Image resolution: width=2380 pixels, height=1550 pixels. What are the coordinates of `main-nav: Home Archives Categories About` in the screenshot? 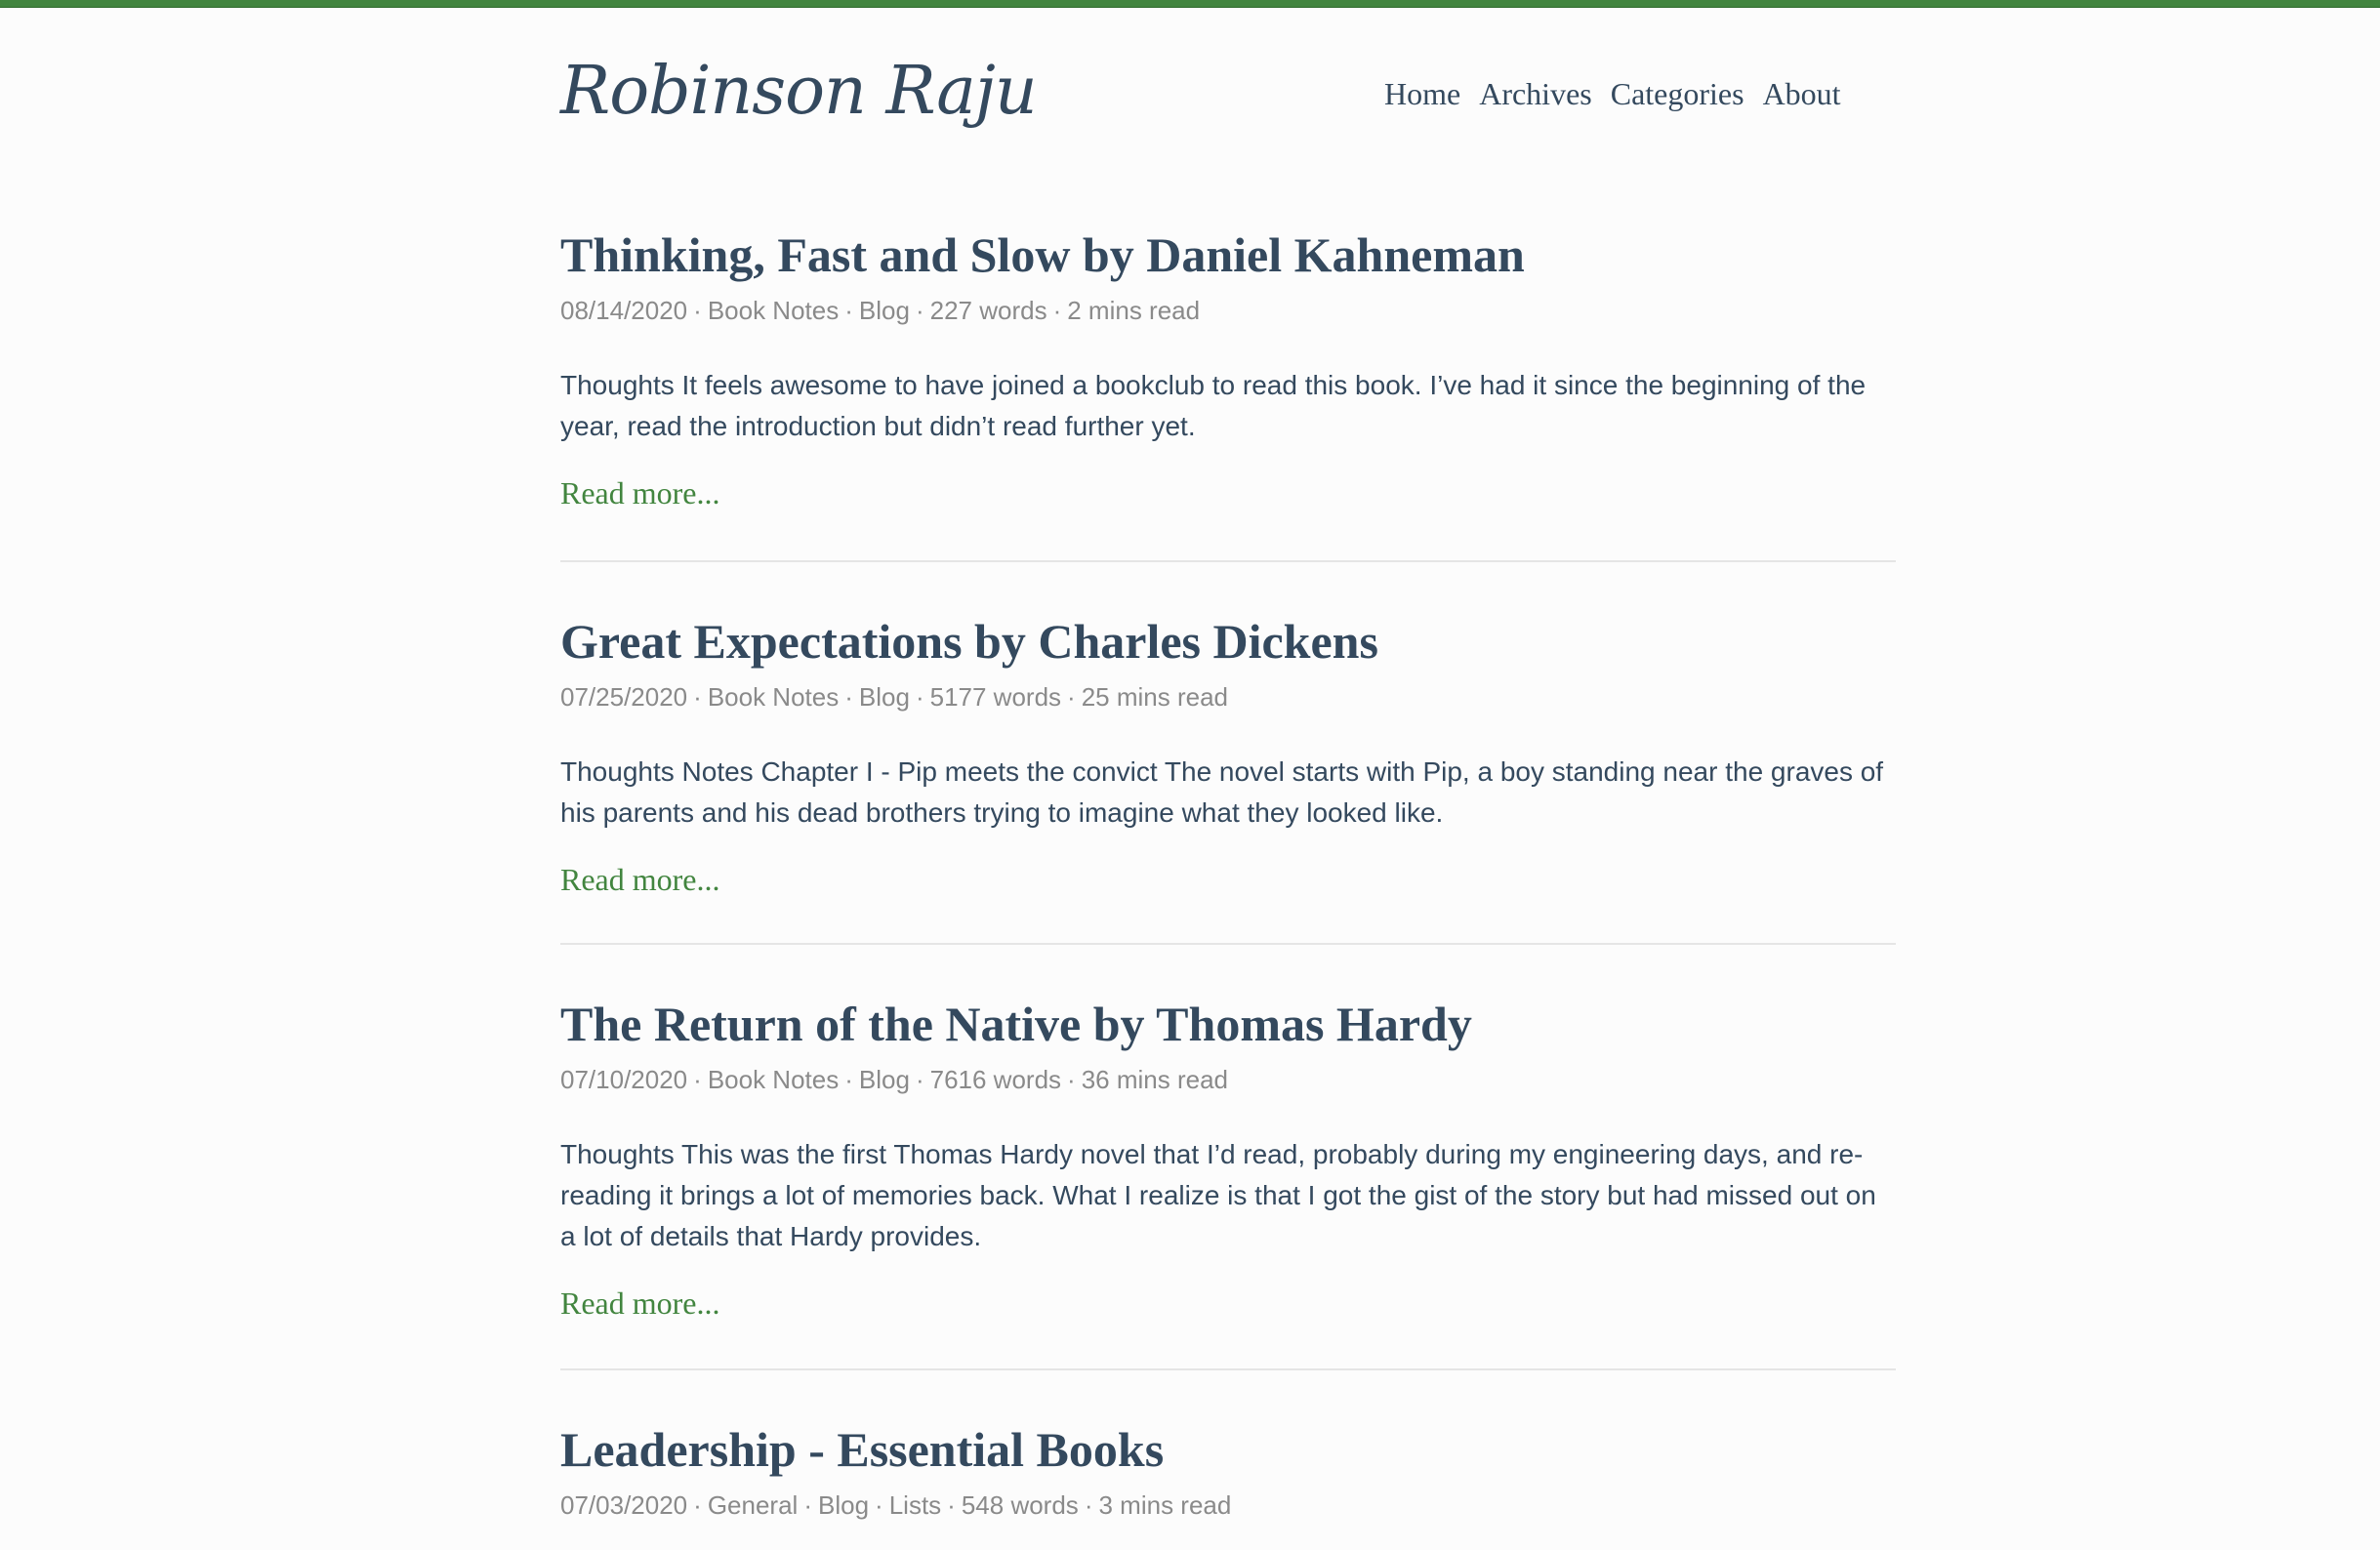 It's located at (1612, 93).